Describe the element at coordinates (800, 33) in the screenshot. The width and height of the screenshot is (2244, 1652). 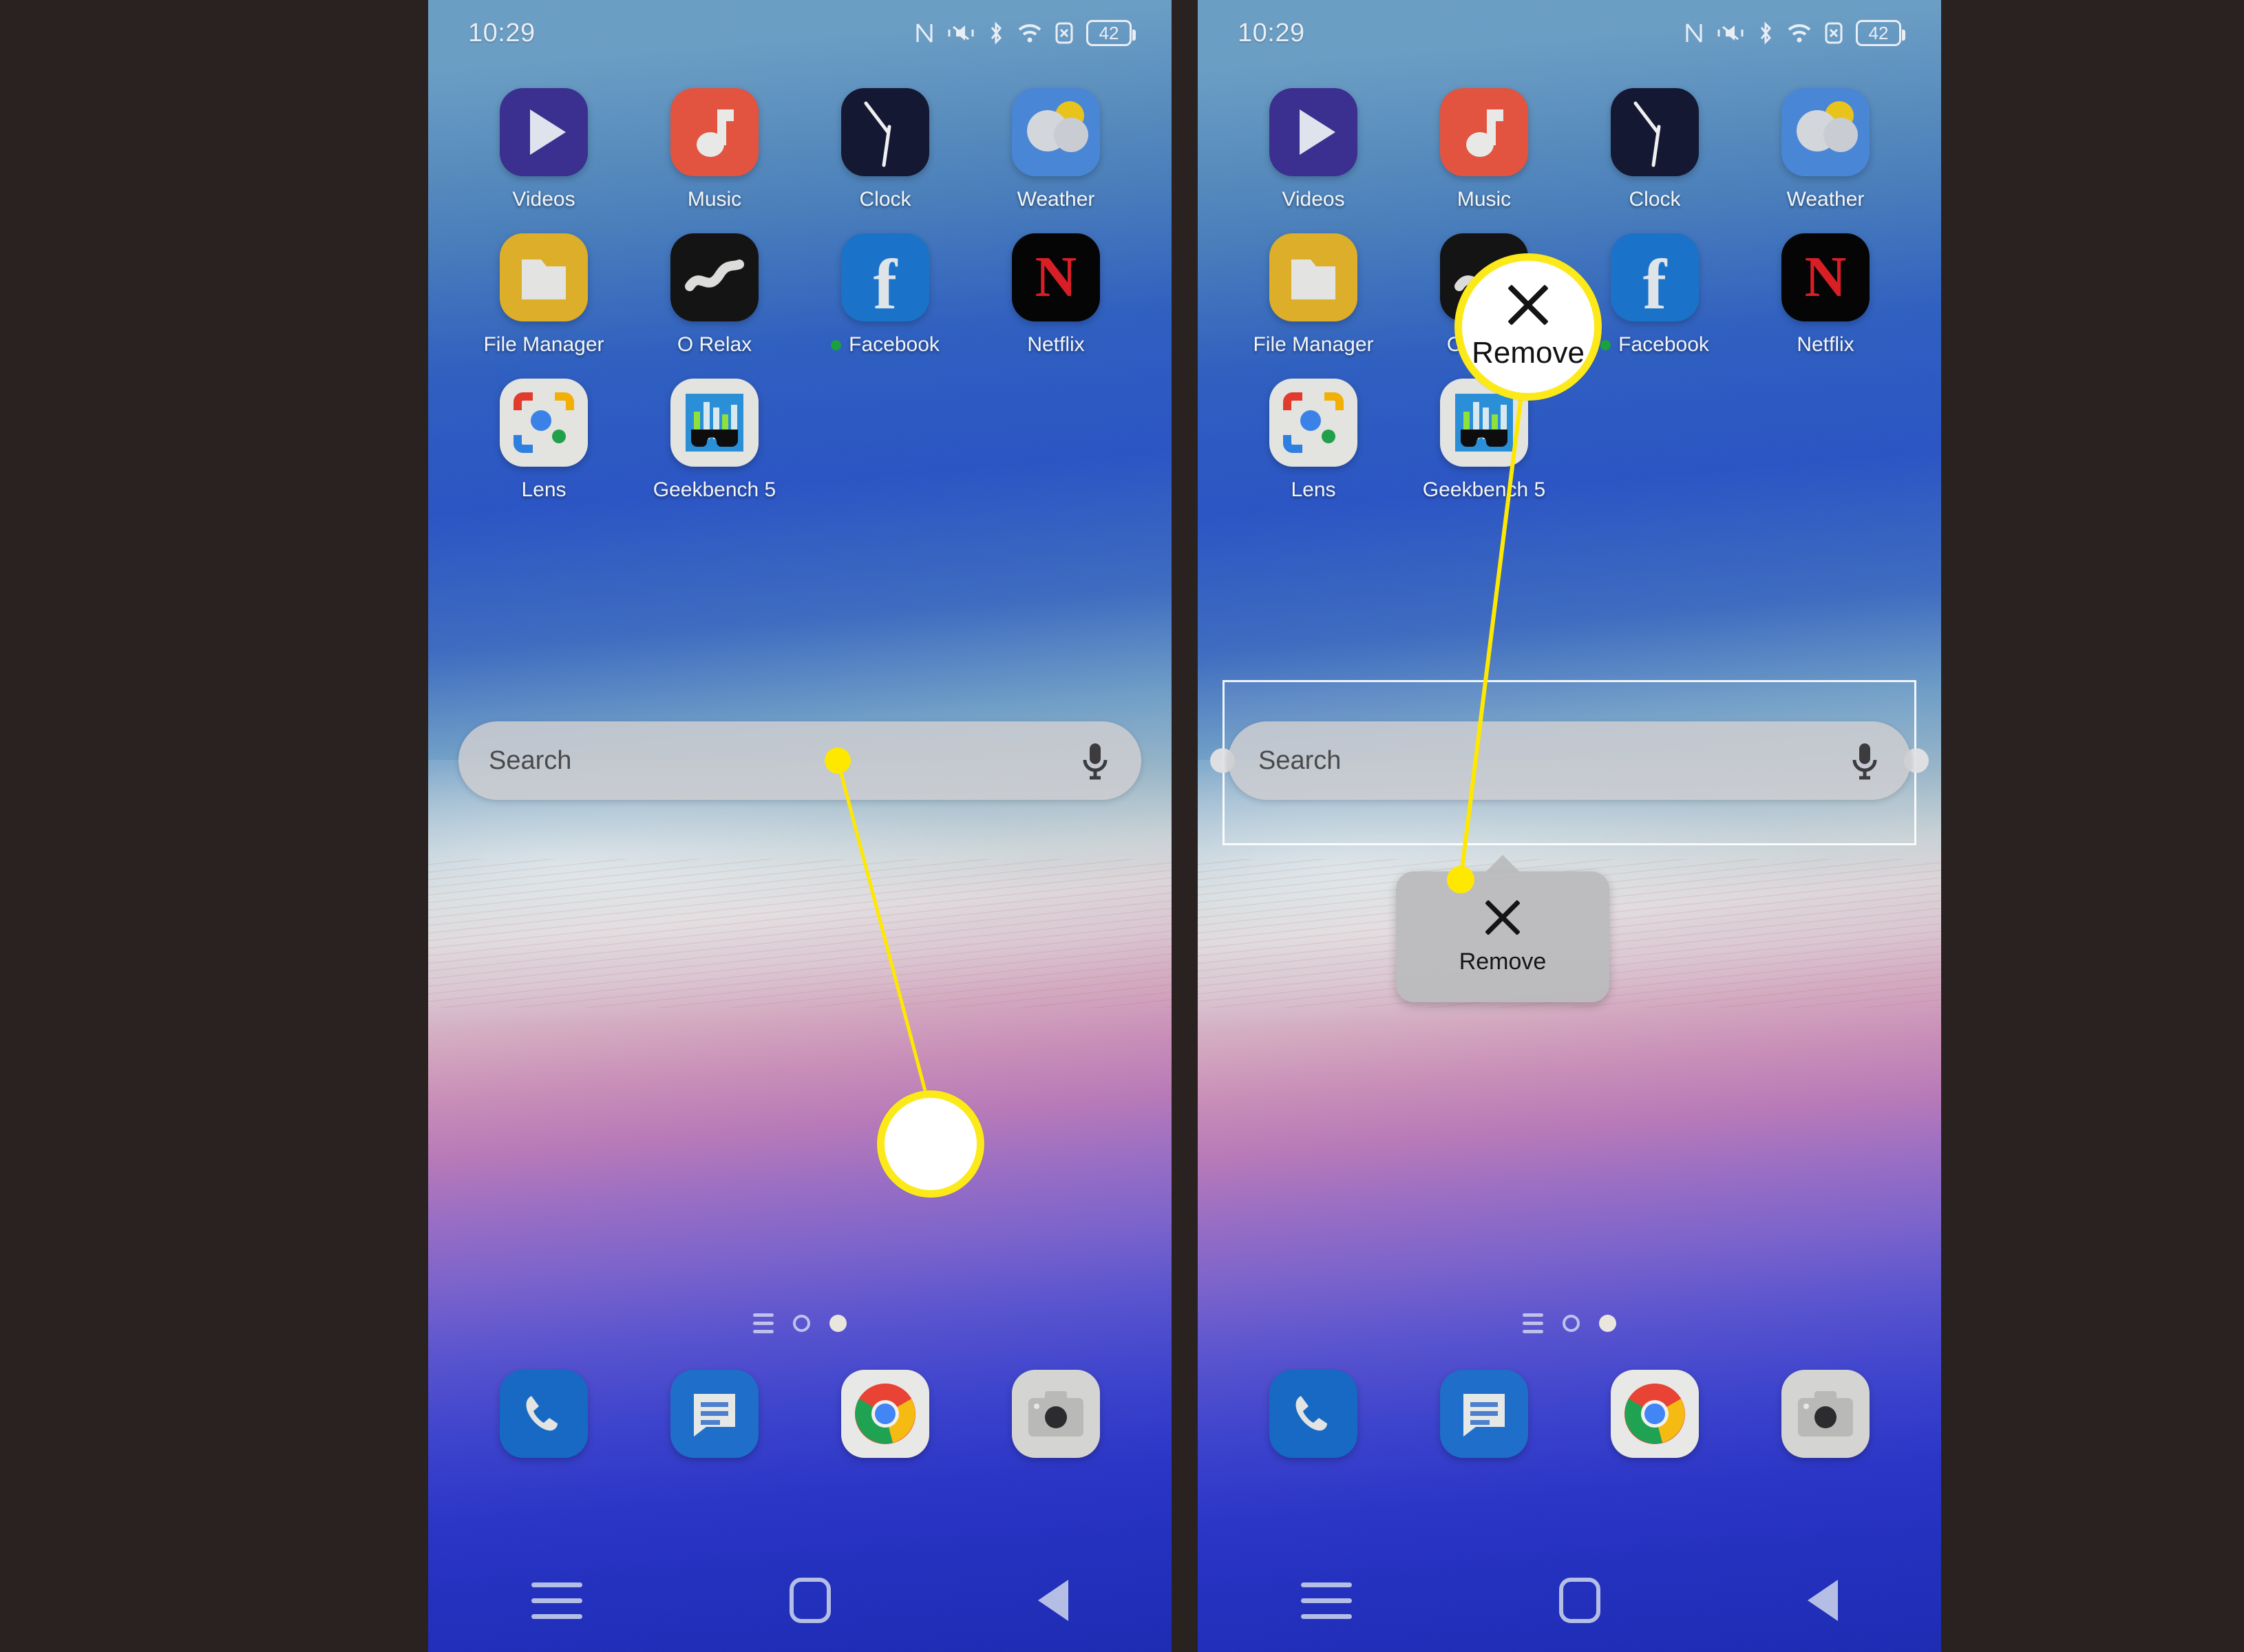
I see `status-bar: 10:29 42` at that location.